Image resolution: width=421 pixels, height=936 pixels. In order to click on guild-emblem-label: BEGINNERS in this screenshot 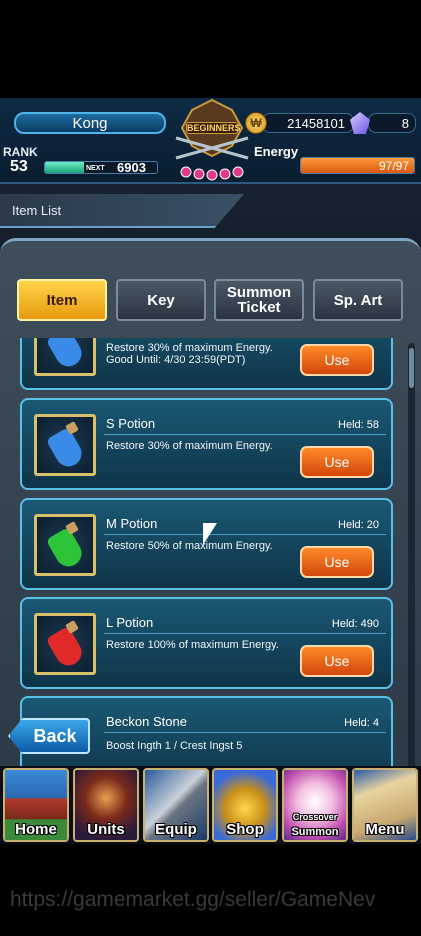, I will do `click(213, 128)`.